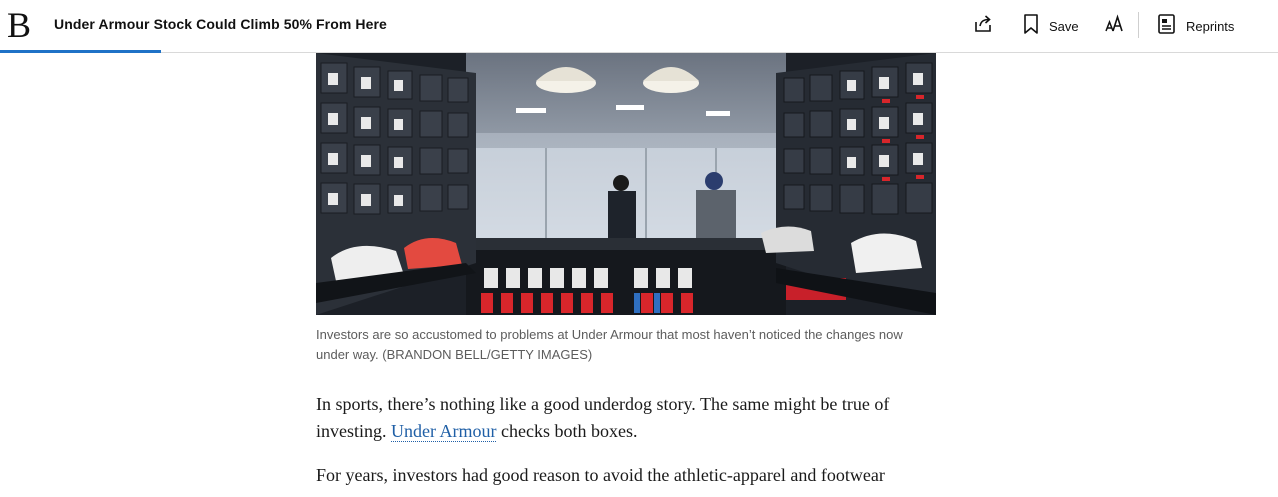  I want to click on under-armour-link: Under Armour, so click(444, 431).